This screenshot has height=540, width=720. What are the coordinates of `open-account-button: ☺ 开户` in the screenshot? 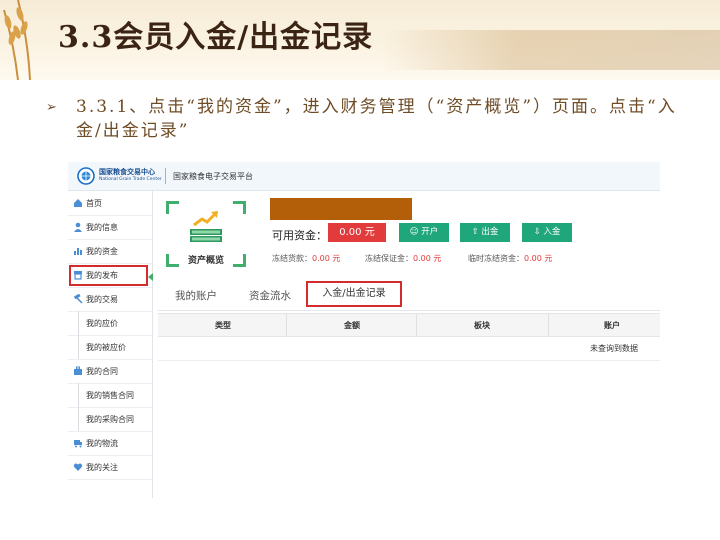 It's located at (424, 232).